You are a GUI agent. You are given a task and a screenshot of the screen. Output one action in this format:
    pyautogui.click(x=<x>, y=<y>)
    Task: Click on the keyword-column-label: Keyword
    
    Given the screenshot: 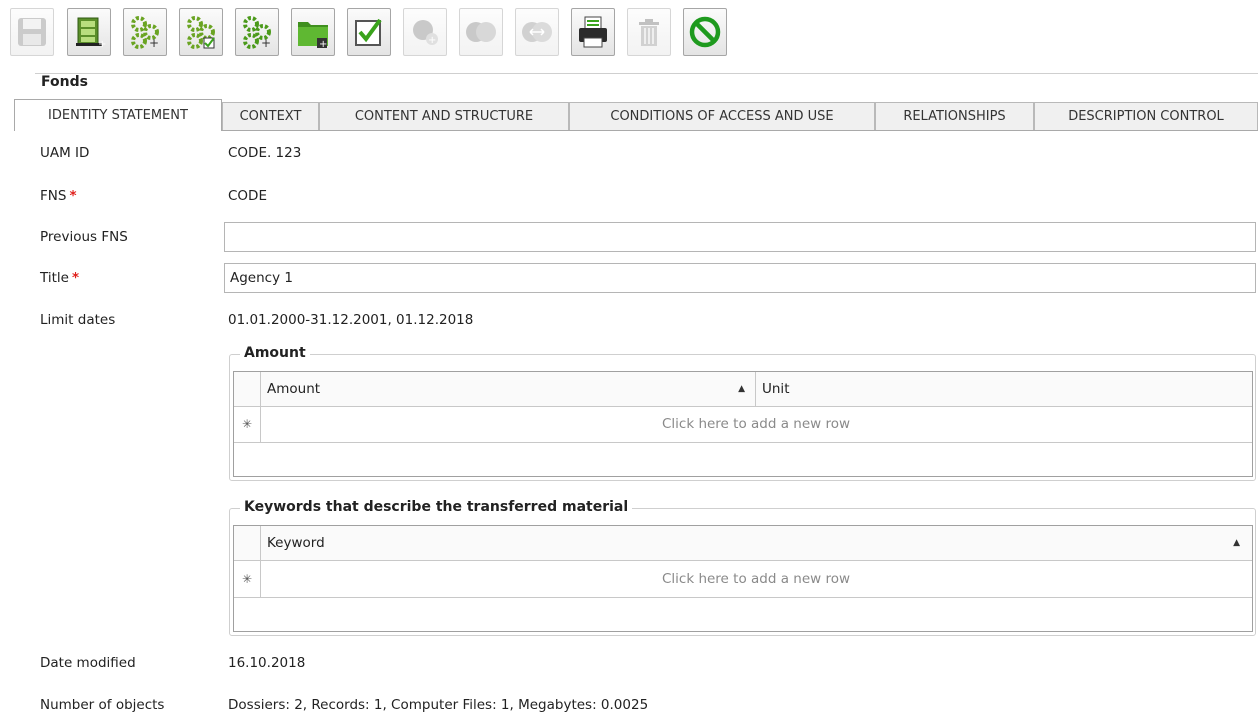 What is the action you would take?
    pyautogui.click(x=296, y=543)
    